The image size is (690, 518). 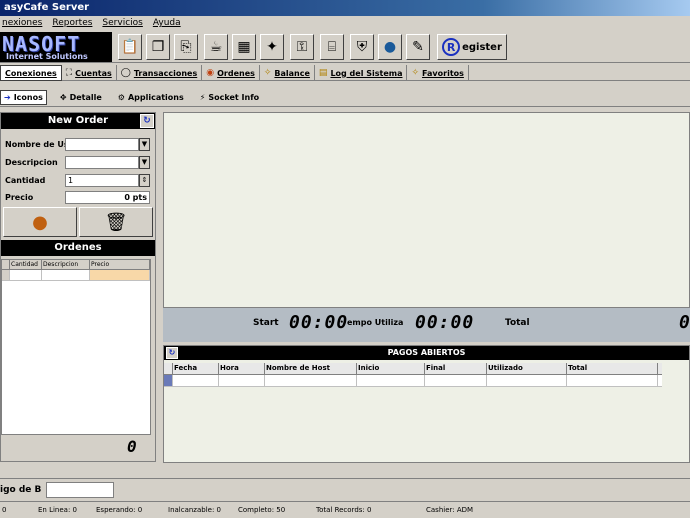 I want to click on tab-conexiones: Conexiones, so click(x=31, y=73).